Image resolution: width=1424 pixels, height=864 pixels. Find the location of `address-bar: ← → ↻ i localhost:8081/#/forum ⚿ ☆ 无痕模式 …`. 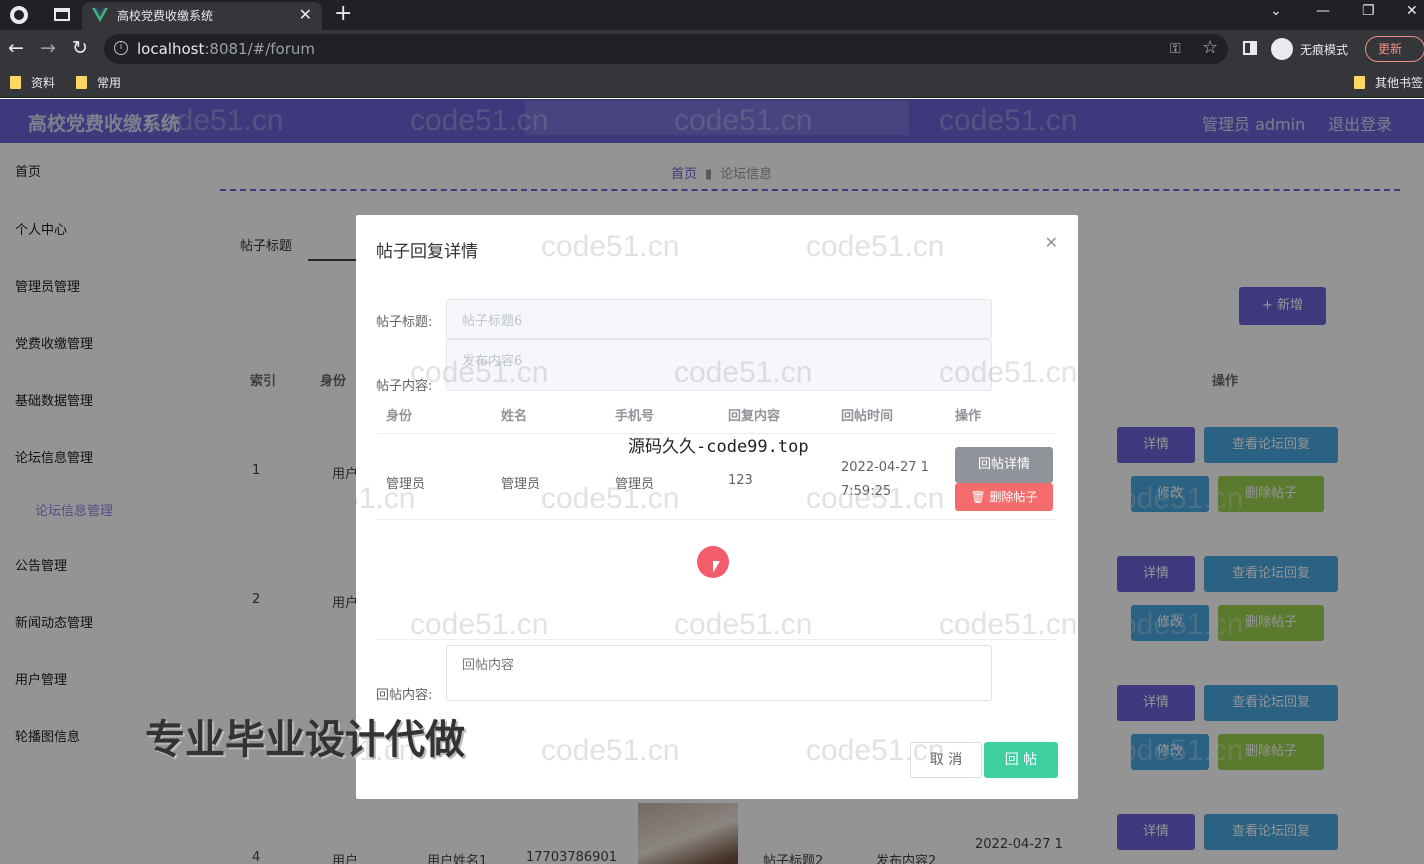

address-bar: ← → ↻ i localhost:8081/#/forum ⚿ ☆ 无痕模式 … is located at coordinates (712, 49).